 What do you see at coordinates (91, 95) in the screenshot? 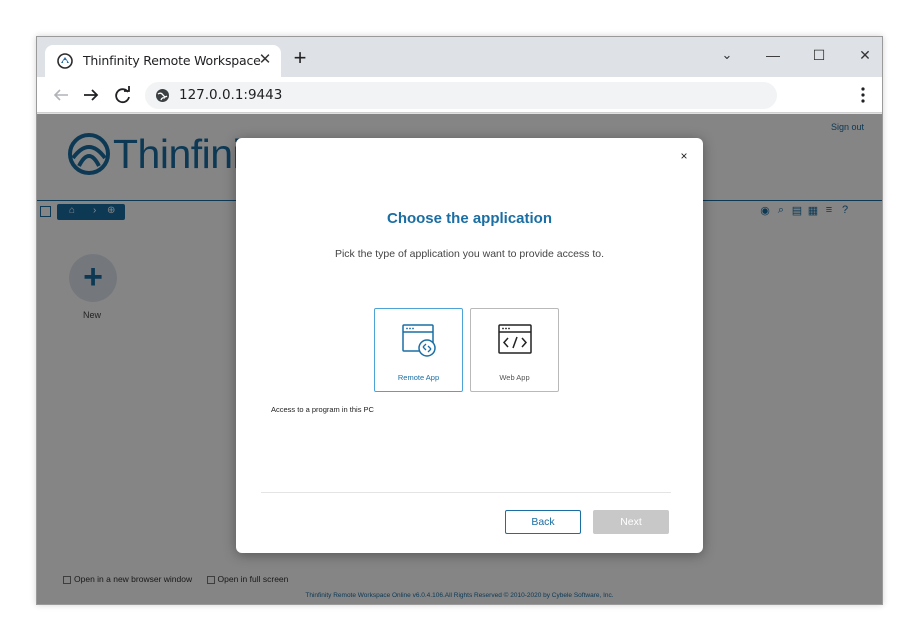
I see `forward-arrow-icon` at bounding box center [91, 95].